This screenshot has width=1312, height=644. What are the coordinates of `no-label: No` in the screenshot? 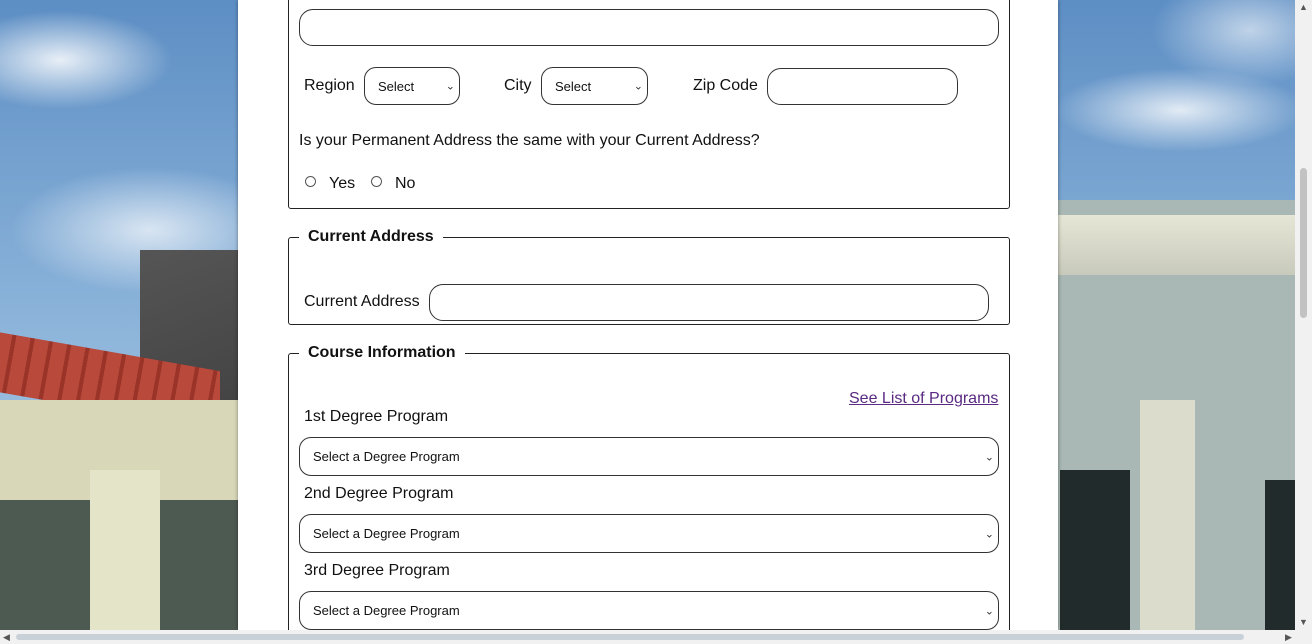 It's located at (405, 183).